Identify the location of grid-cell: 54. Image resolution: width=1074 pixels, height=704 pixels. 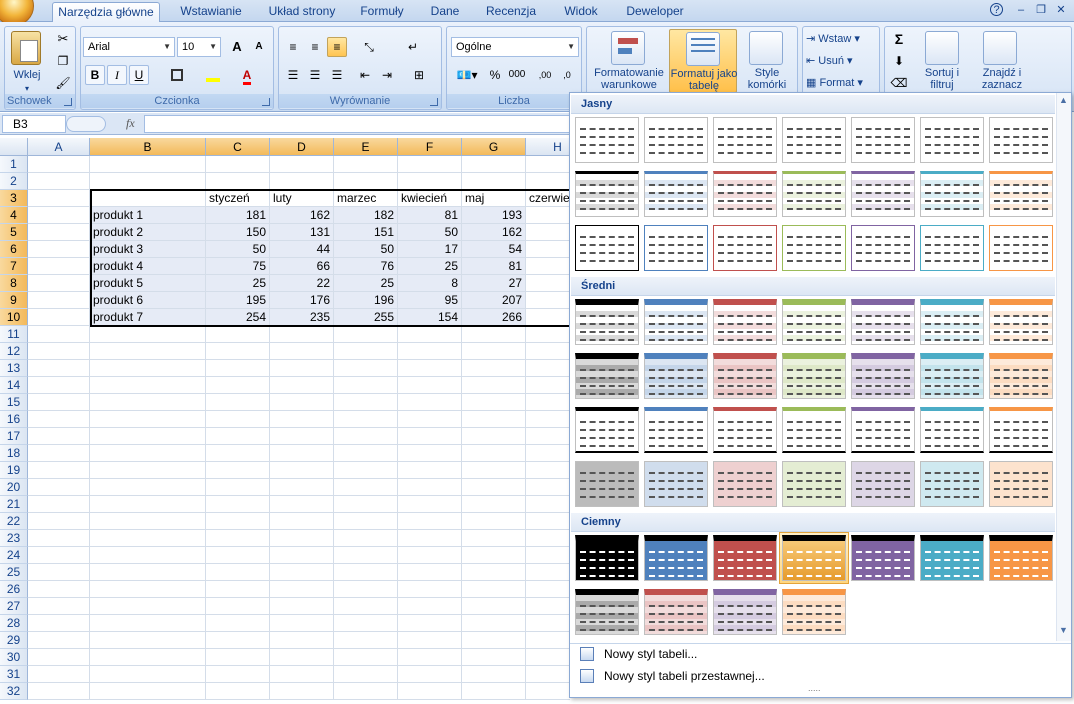
(494, 249).